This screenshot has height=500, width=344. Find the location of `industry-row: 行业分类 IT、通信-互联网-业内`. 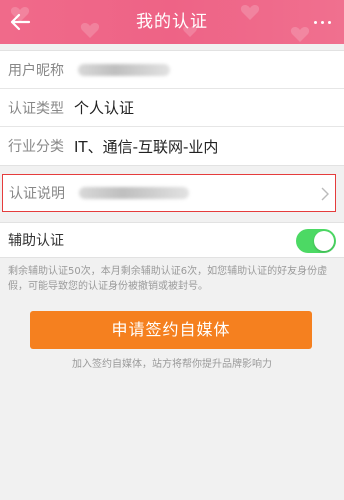

industry-row: 行业分类 IT、通信-互联网-业内 is located at coordinates (172, 146).